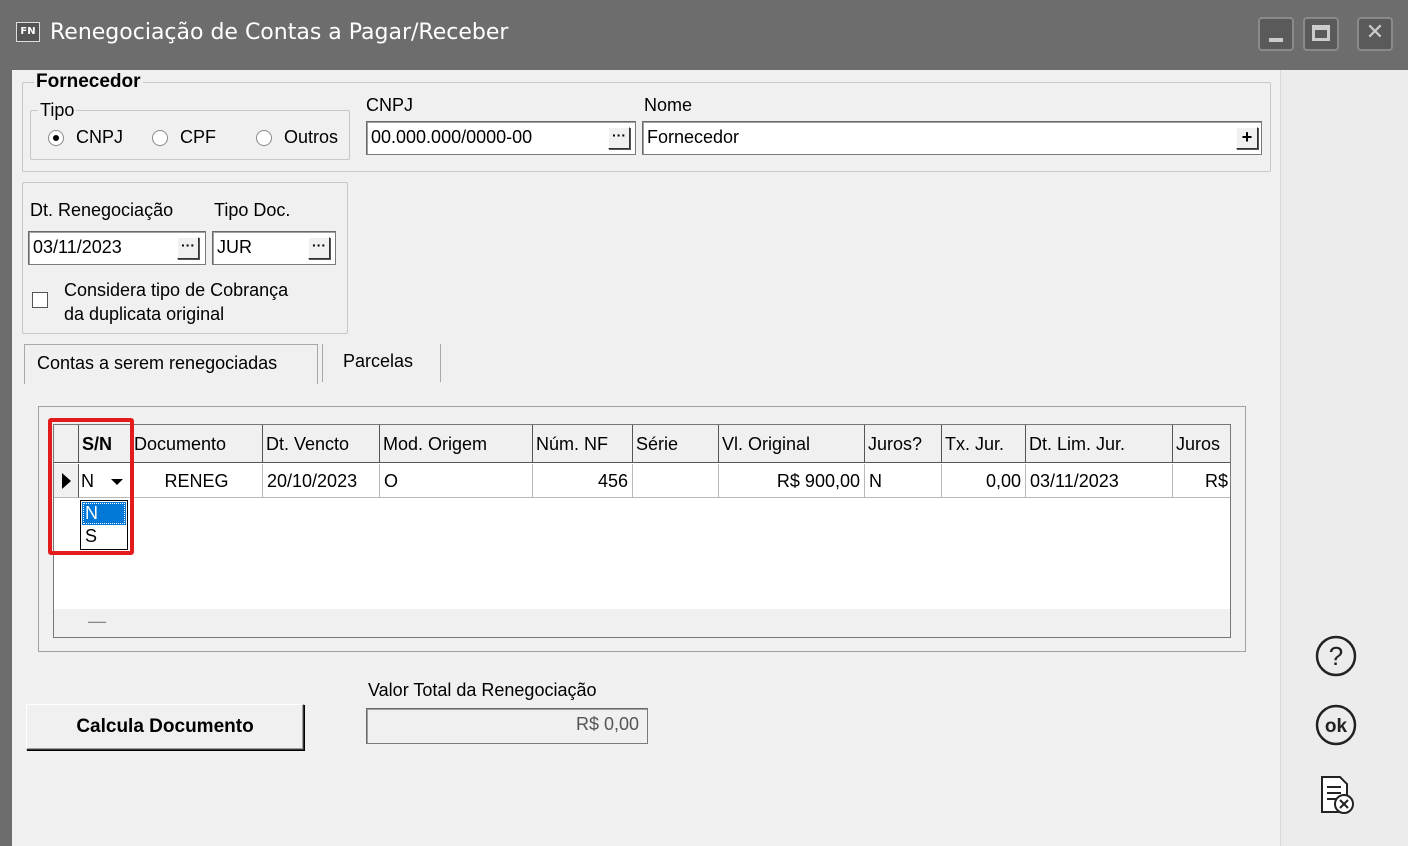 The width and height of the screenshot is (1408, 846). What do you see at coordinates (583, 481) in the screenshot?
I see `num-nf-cell: 456` at bounding box center [583, 481].